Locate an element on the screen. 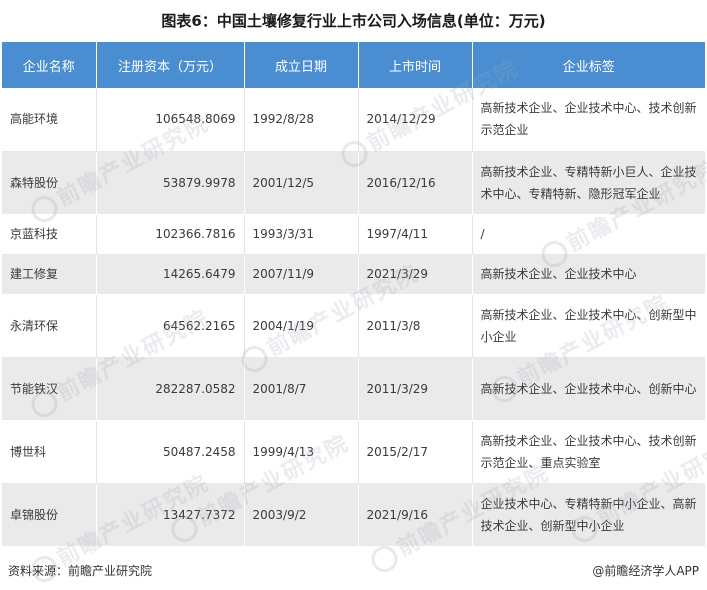  founded-cell: 2004/1/19 is located at coordinates (301, 326).